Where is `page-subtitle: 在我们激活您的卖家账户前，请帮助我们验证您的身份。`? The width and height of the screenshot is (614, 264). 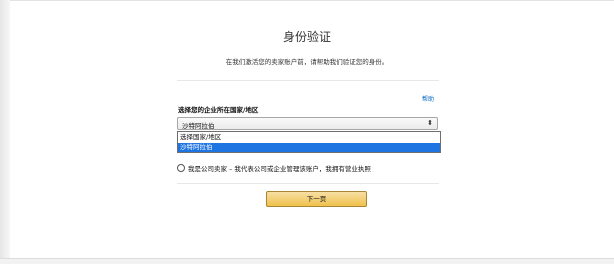
page-subtitle: 在我们激活您的卖家账户前，请帮助我们验证您的身份。 is located at coordinates (307, 62).